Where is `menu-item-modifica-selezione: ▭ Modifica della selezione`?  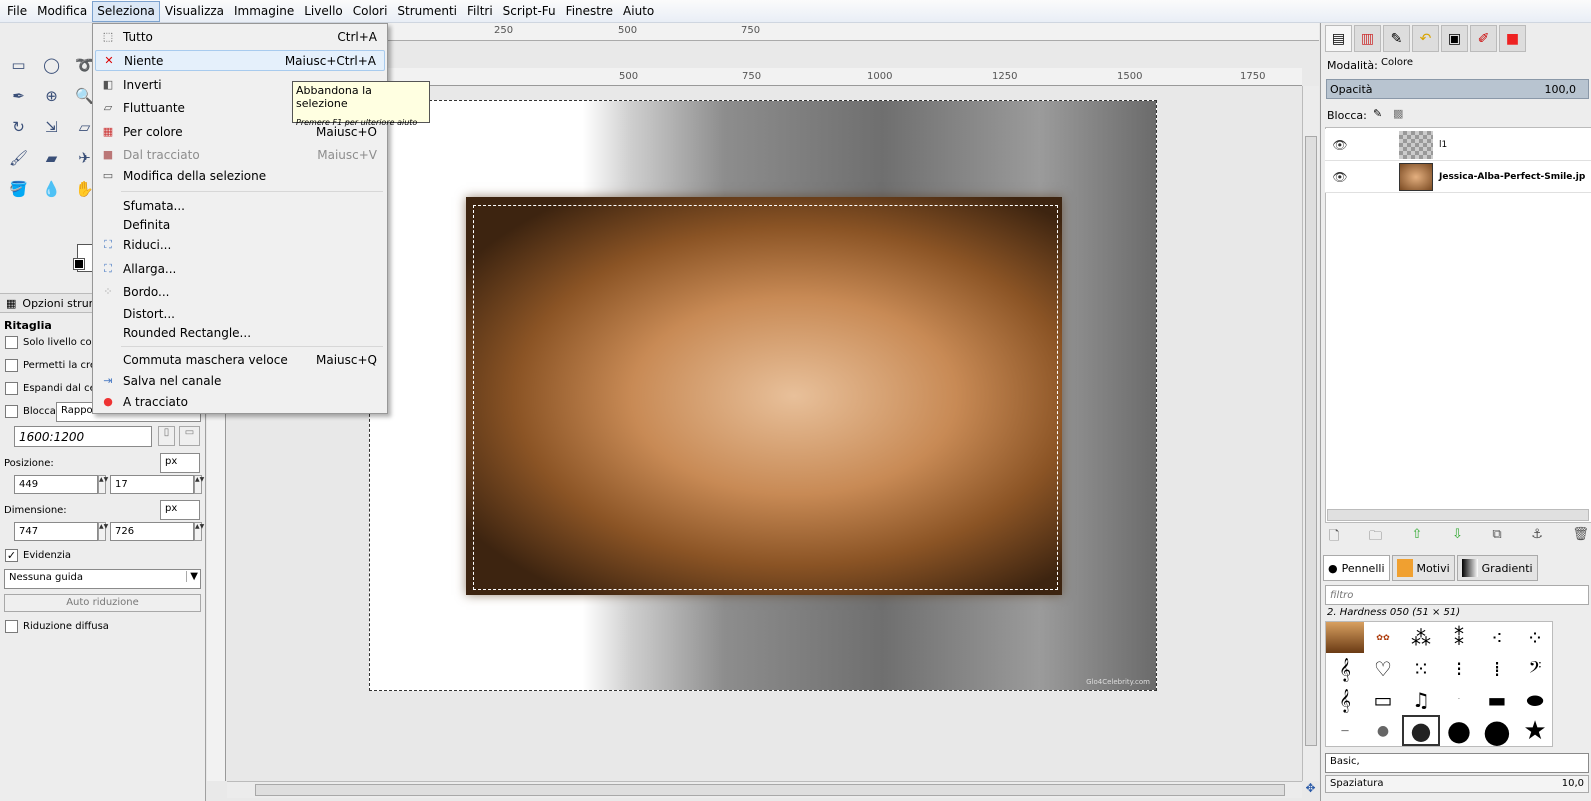
menu-item-modifica-selezione: ▭ Modifica della selezione is located at coordinates (240, 175).